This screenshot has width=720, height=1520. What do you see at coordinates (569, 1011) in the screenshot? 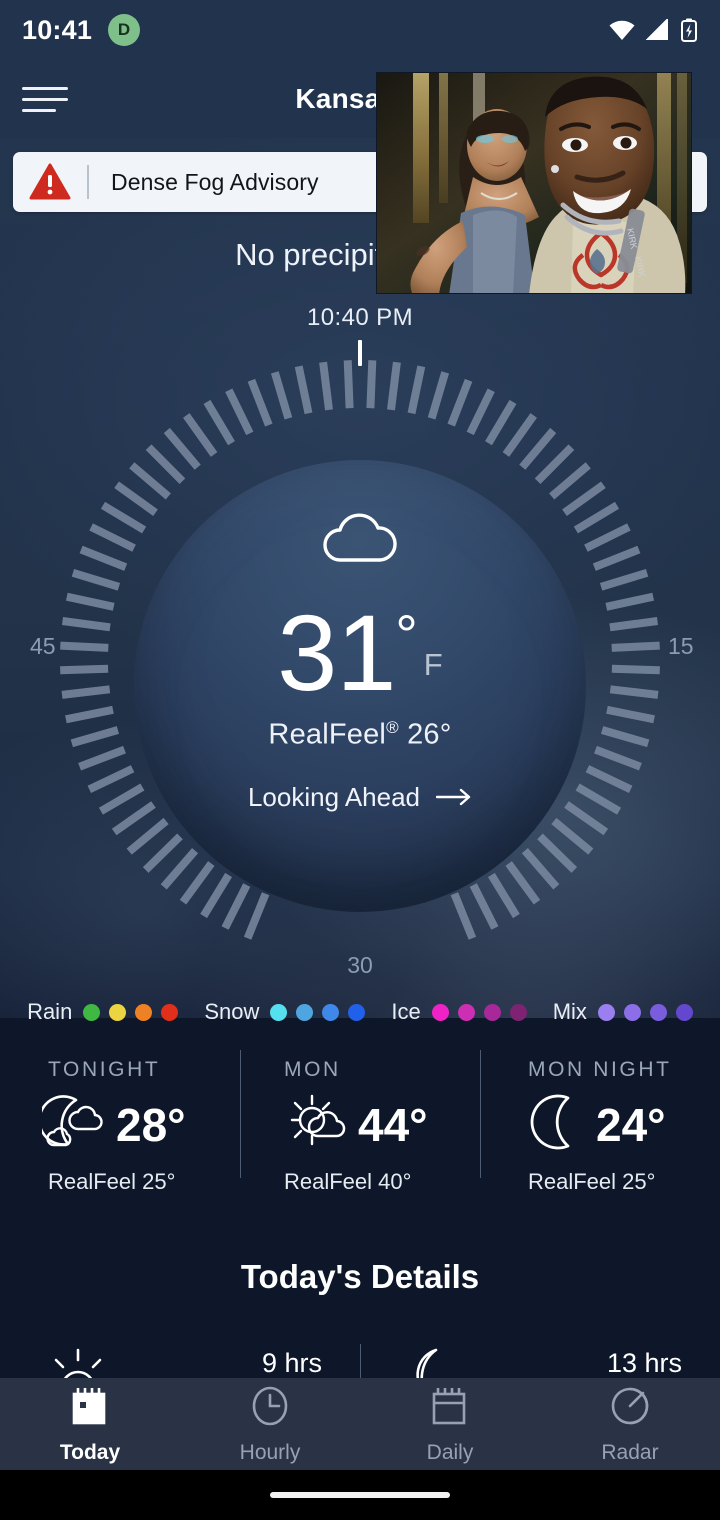
I see `legend-label: Mix` at bounding box center [569, 1011].